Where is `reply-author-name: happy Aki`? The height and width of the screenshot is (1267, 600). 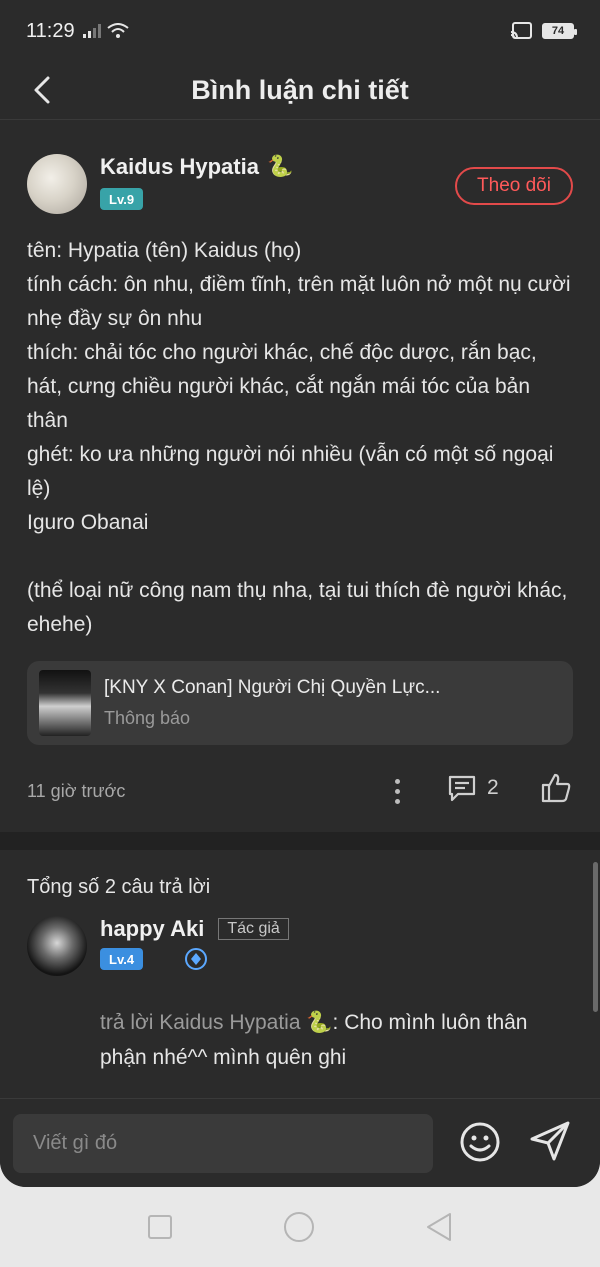 reply-author-name: happy Aki is located at coordinates (152, 929).